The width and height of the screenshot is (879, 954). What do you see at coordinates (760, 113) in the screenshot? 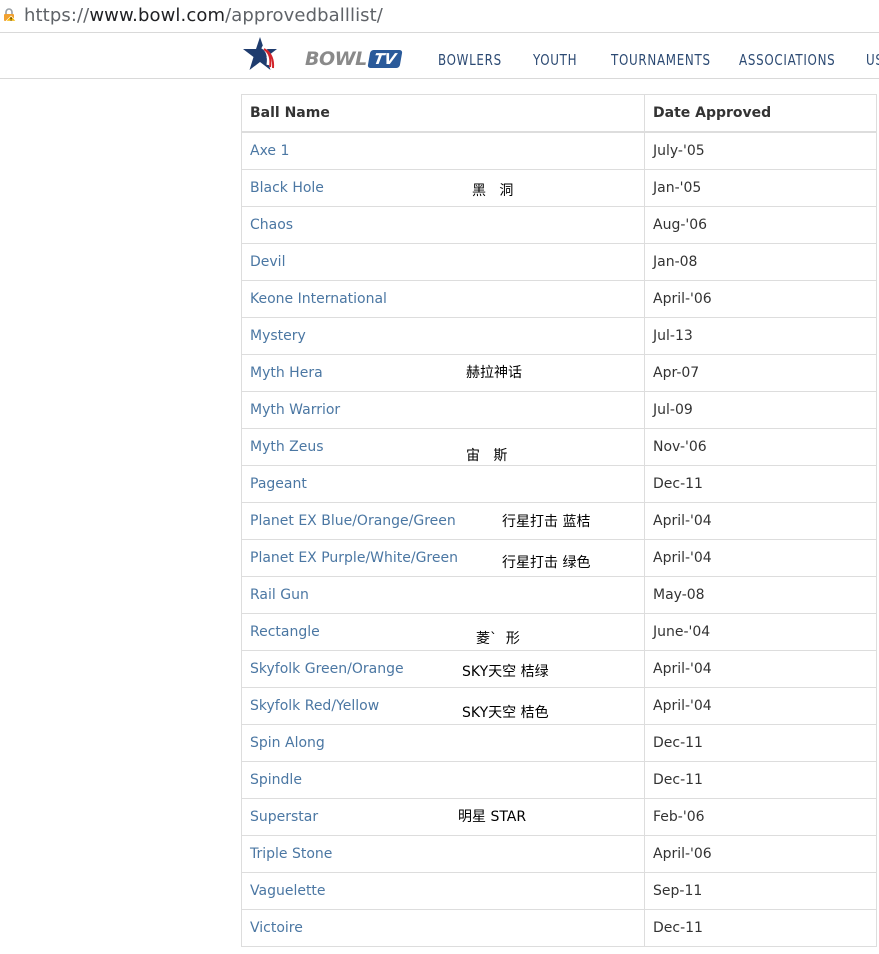
I see `header-date-approved: Date Approved` at bounding box center [760, 113].